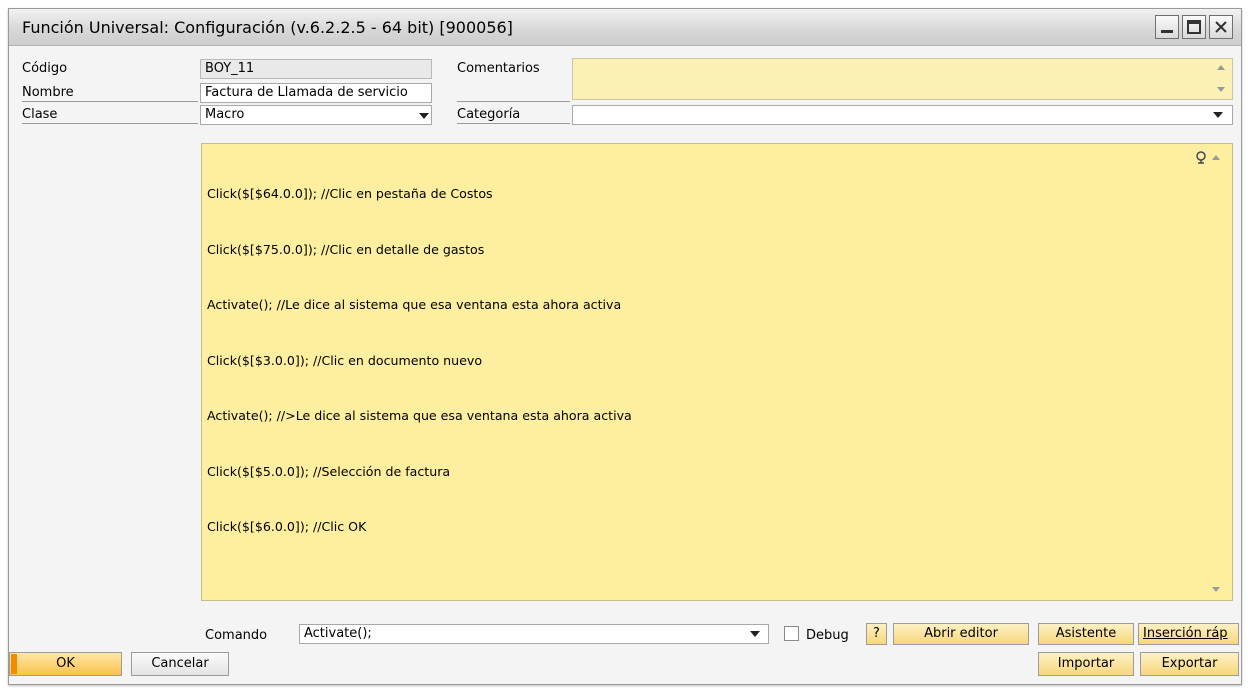 This screenshot has width=1248, height=693. Describe the element at coordinates (902, 115) in the screenshot. I see `categoria-select` at that location.